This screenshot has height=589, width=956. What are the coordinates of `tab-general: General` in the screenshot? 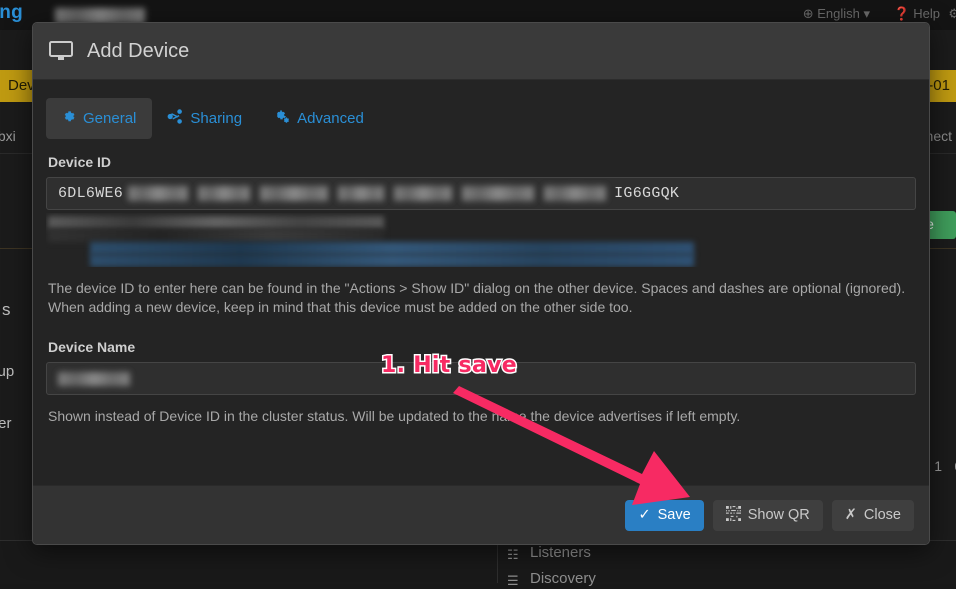 It's located at (99, 118).